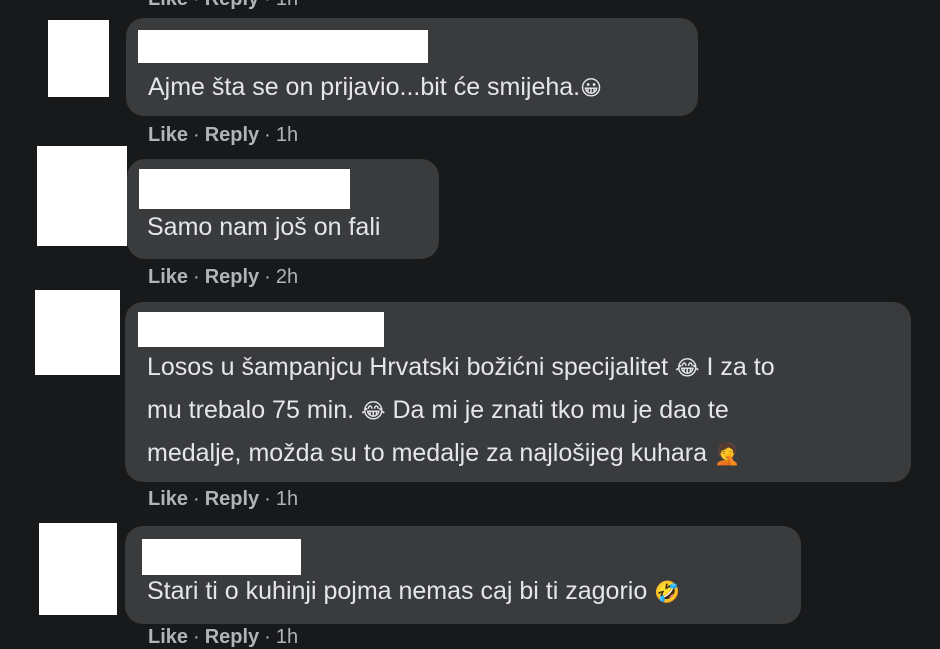  I want to click on facepalm-icon: 🤦, so click(727, 454).